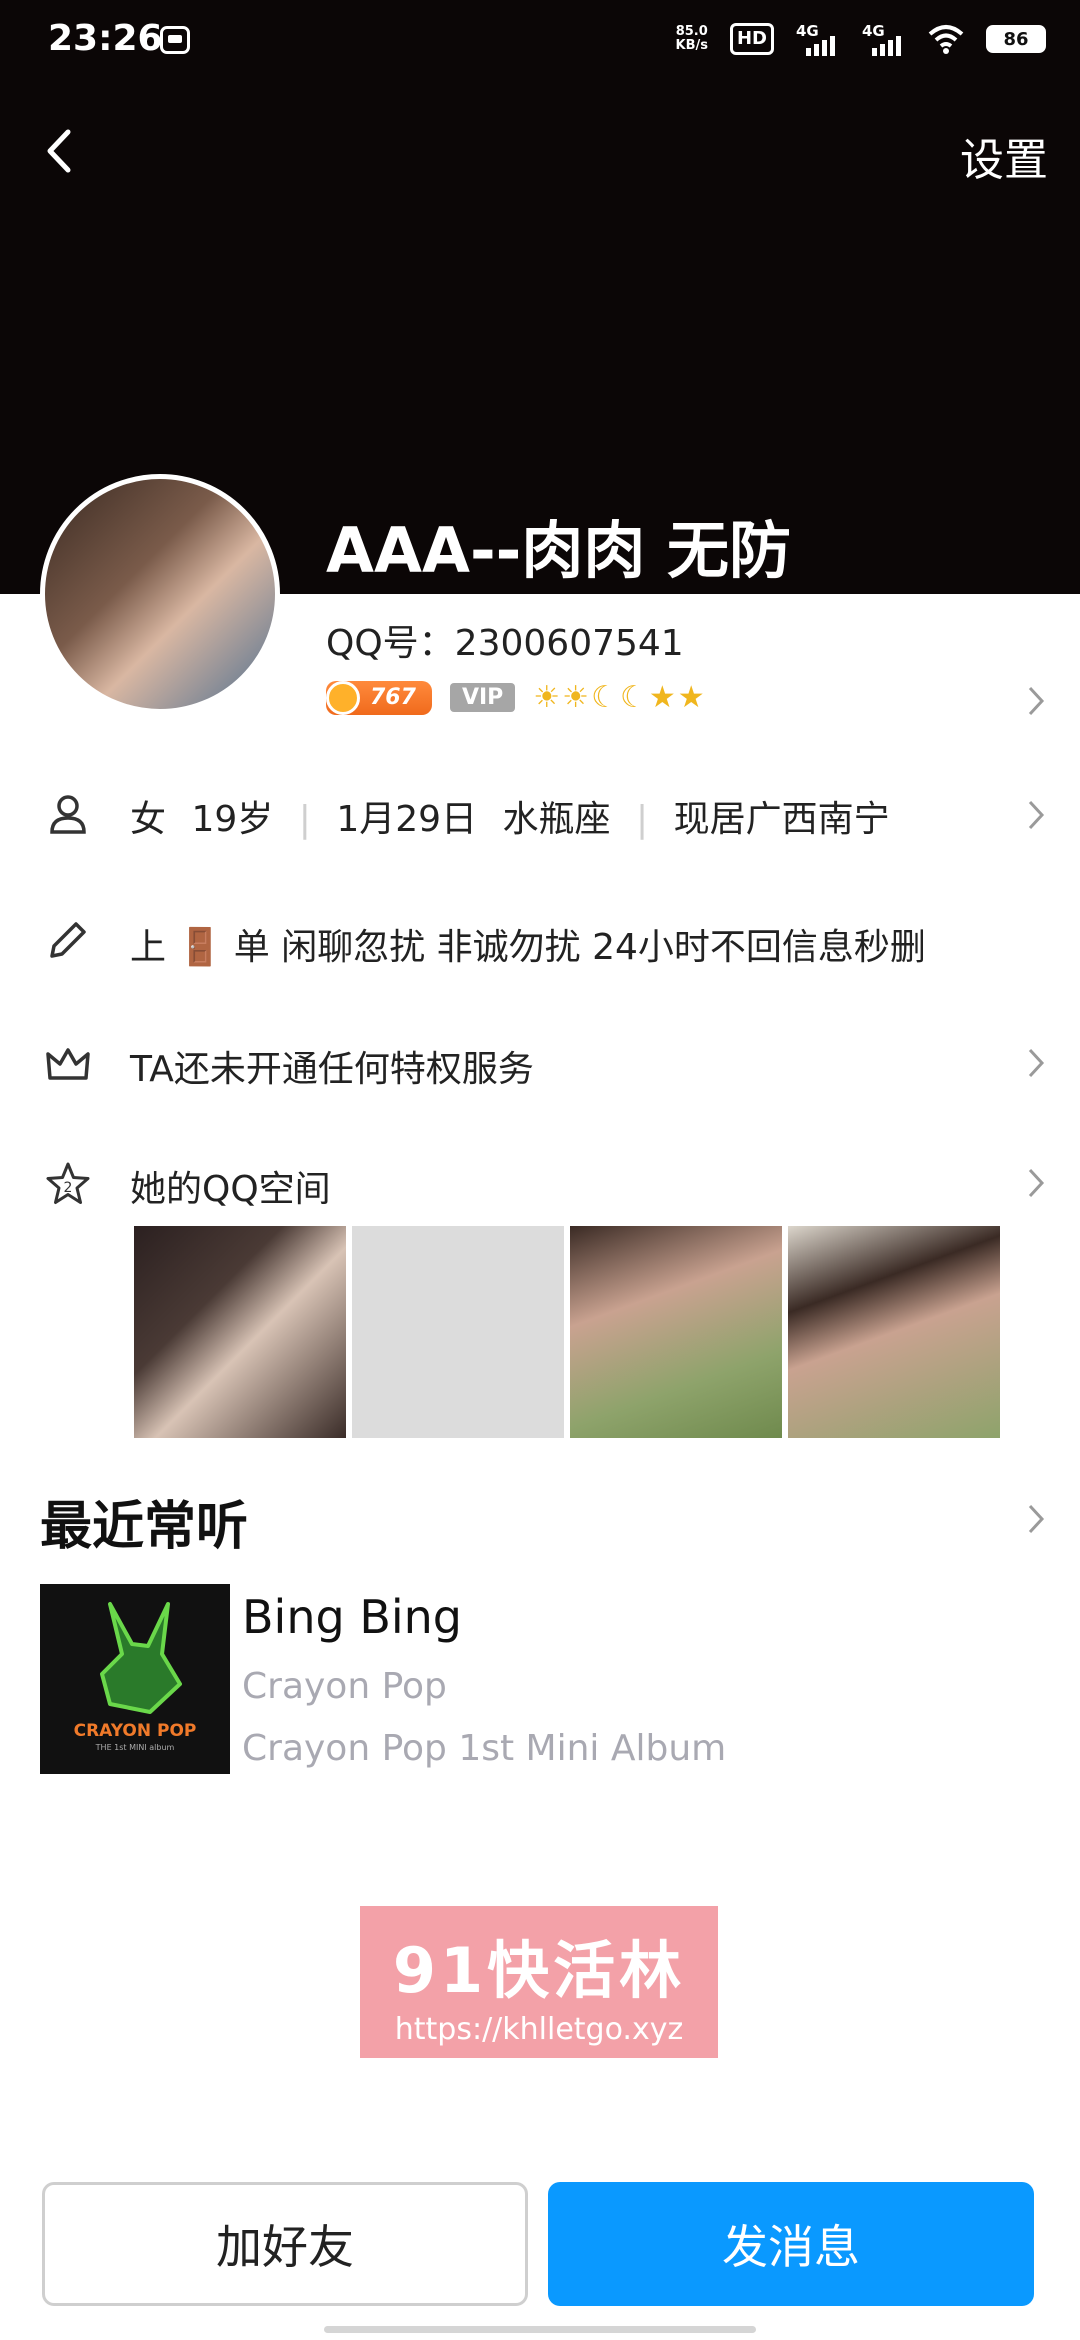 This screenshot has height=2340, width=1080. I want to click on qzone-star-number: 2, so click(68, 1188).